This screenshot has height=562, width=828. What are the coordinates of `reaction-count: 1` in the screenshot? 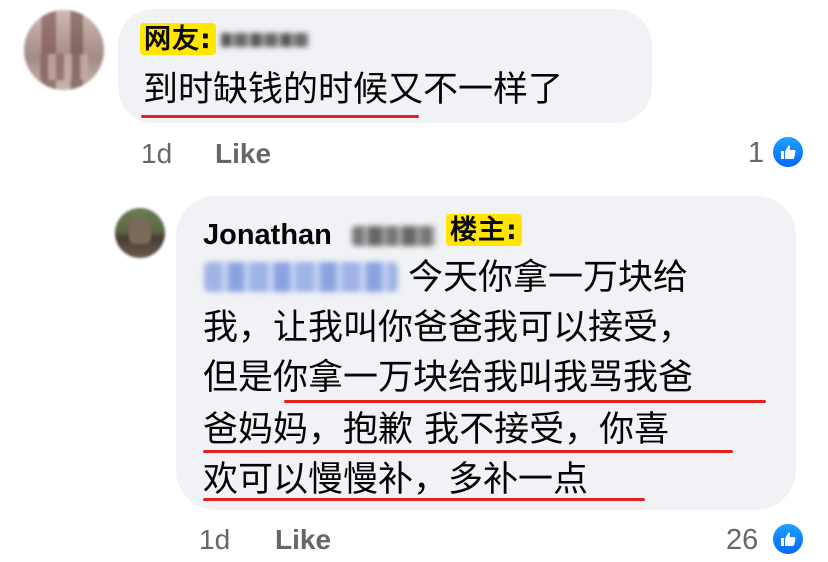 It's located at (756, 153).